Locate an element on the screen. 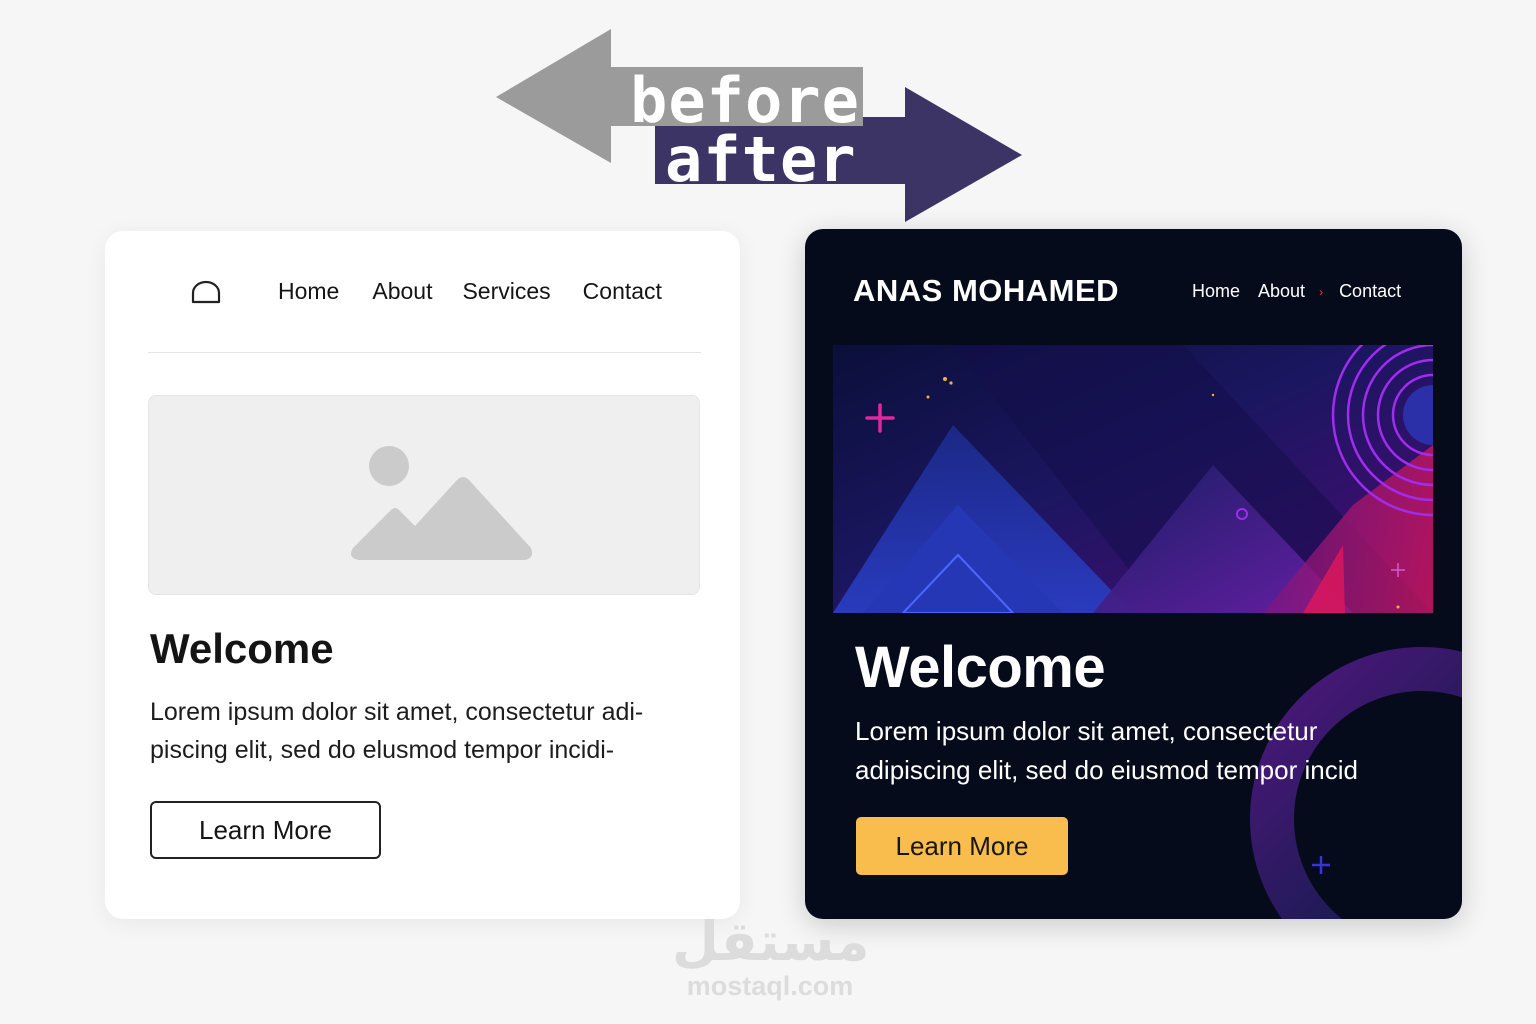  after-learn-more-button: Learn More is located at coordinates (962, 846).